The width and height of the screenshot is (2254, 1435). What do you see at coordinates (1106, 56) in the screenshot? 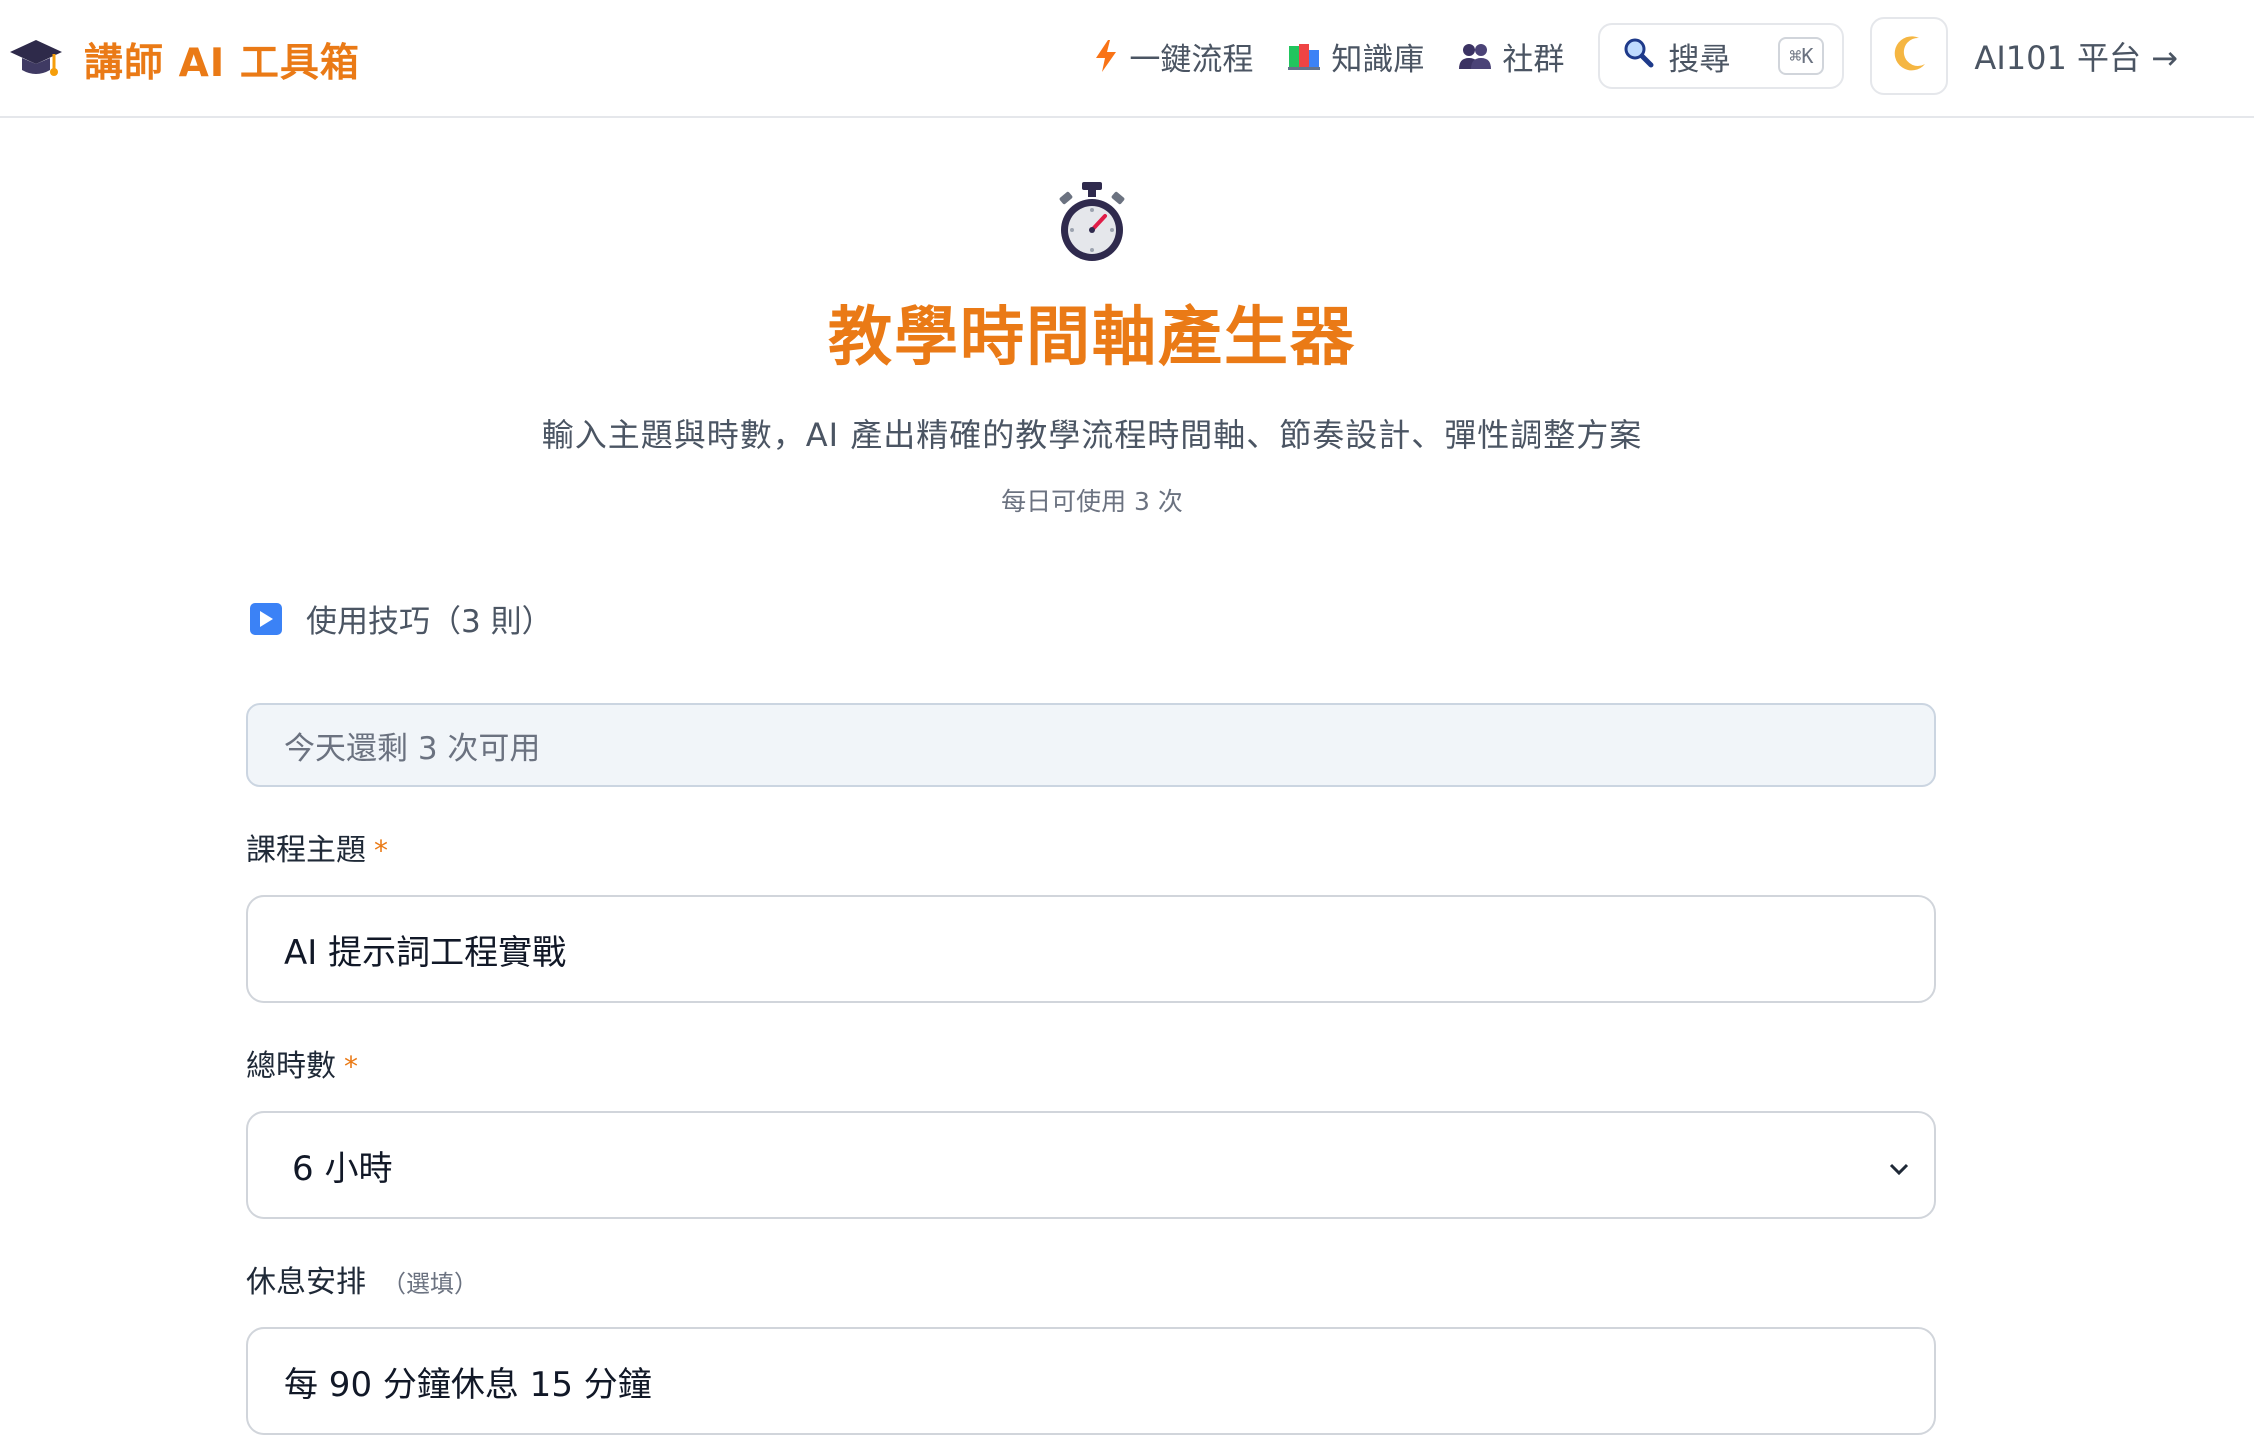
I see `lightning-icon` at bounding box center [1106, 56].